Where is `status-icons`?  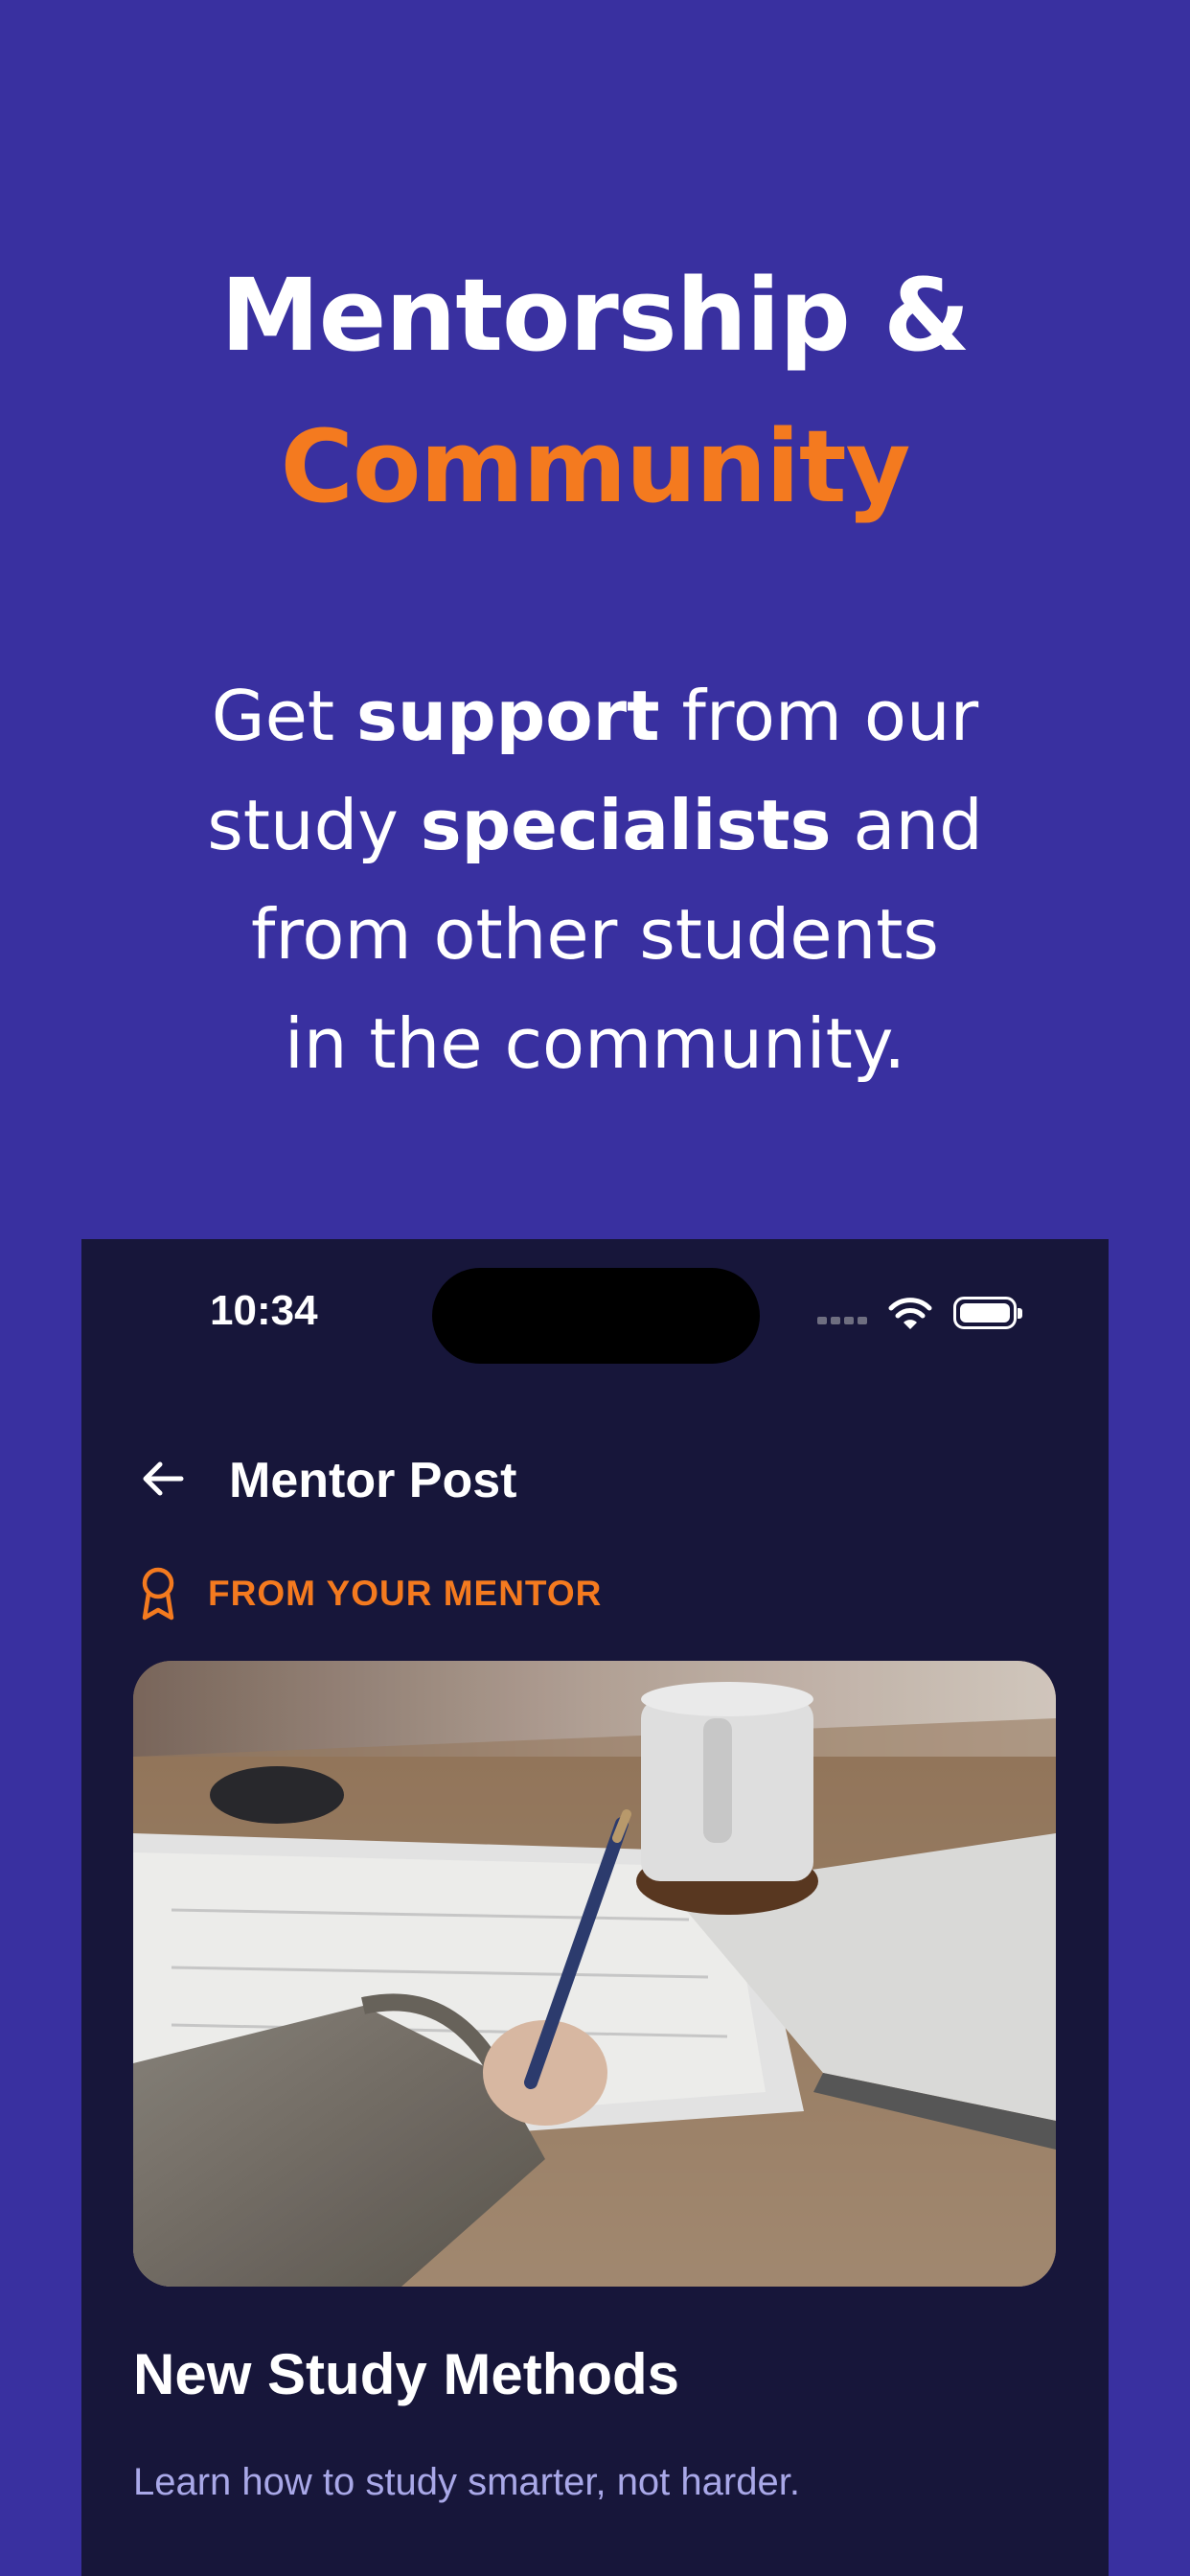 status-icons is located at coordinates (922, 1314).